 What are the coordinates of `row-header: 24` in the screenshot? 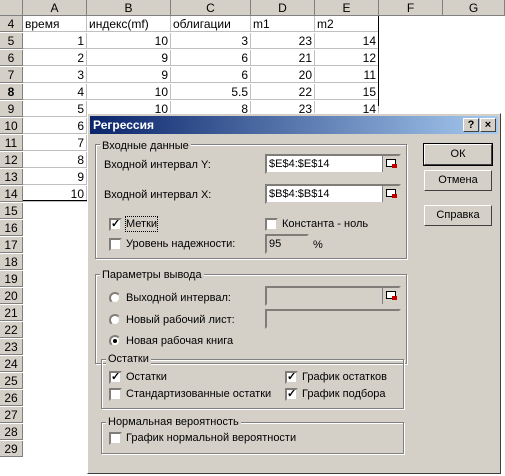 It's located at (11, 364).